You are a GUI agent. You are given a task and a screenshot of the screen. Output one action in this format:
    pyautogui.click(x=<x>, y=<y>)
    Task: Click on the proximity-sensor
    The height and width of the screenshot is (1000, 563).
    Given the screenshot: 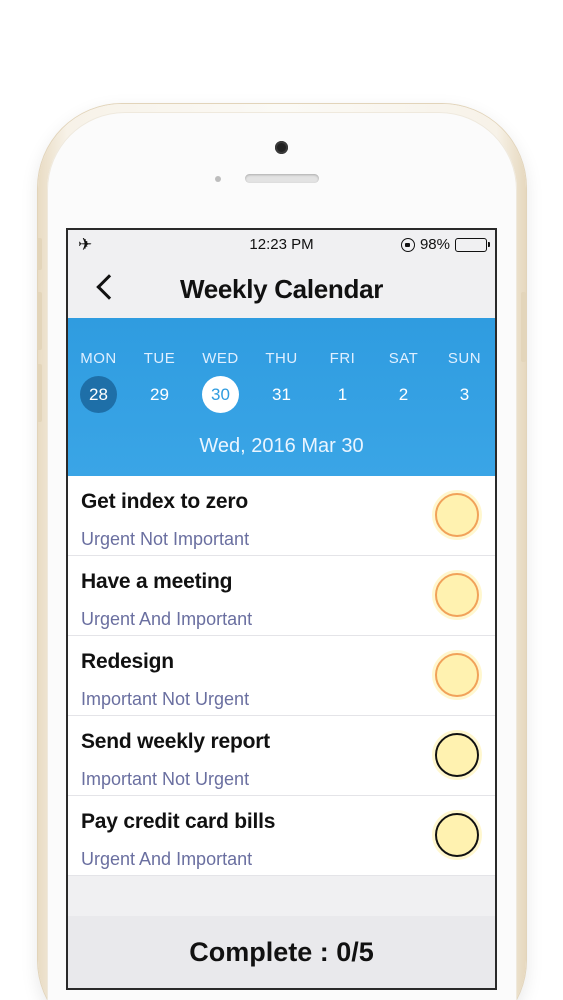 What is the action you would take?
    pyautogui.click(x=218, y=179)
    